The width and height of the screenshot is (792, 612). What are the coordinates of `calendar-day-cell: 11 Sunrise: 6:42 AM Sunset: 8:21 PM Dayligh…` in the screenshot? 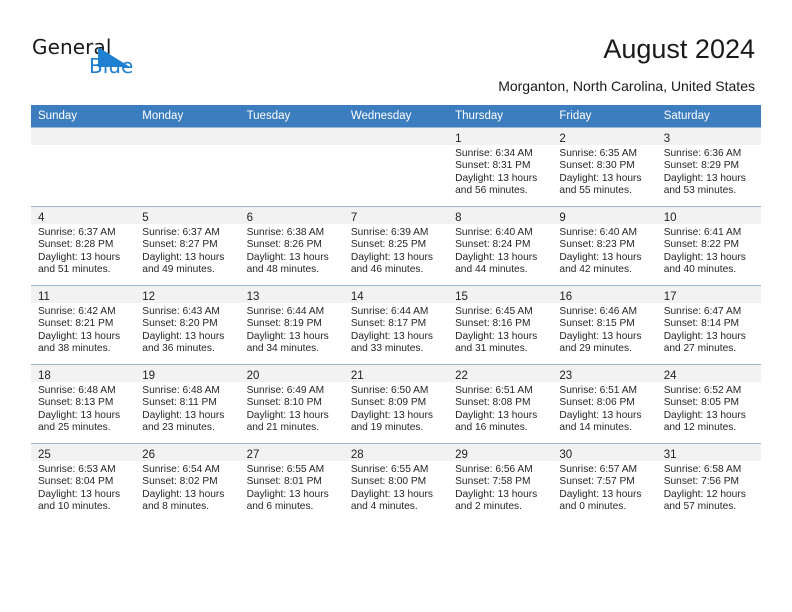 It's located at (83, 325).